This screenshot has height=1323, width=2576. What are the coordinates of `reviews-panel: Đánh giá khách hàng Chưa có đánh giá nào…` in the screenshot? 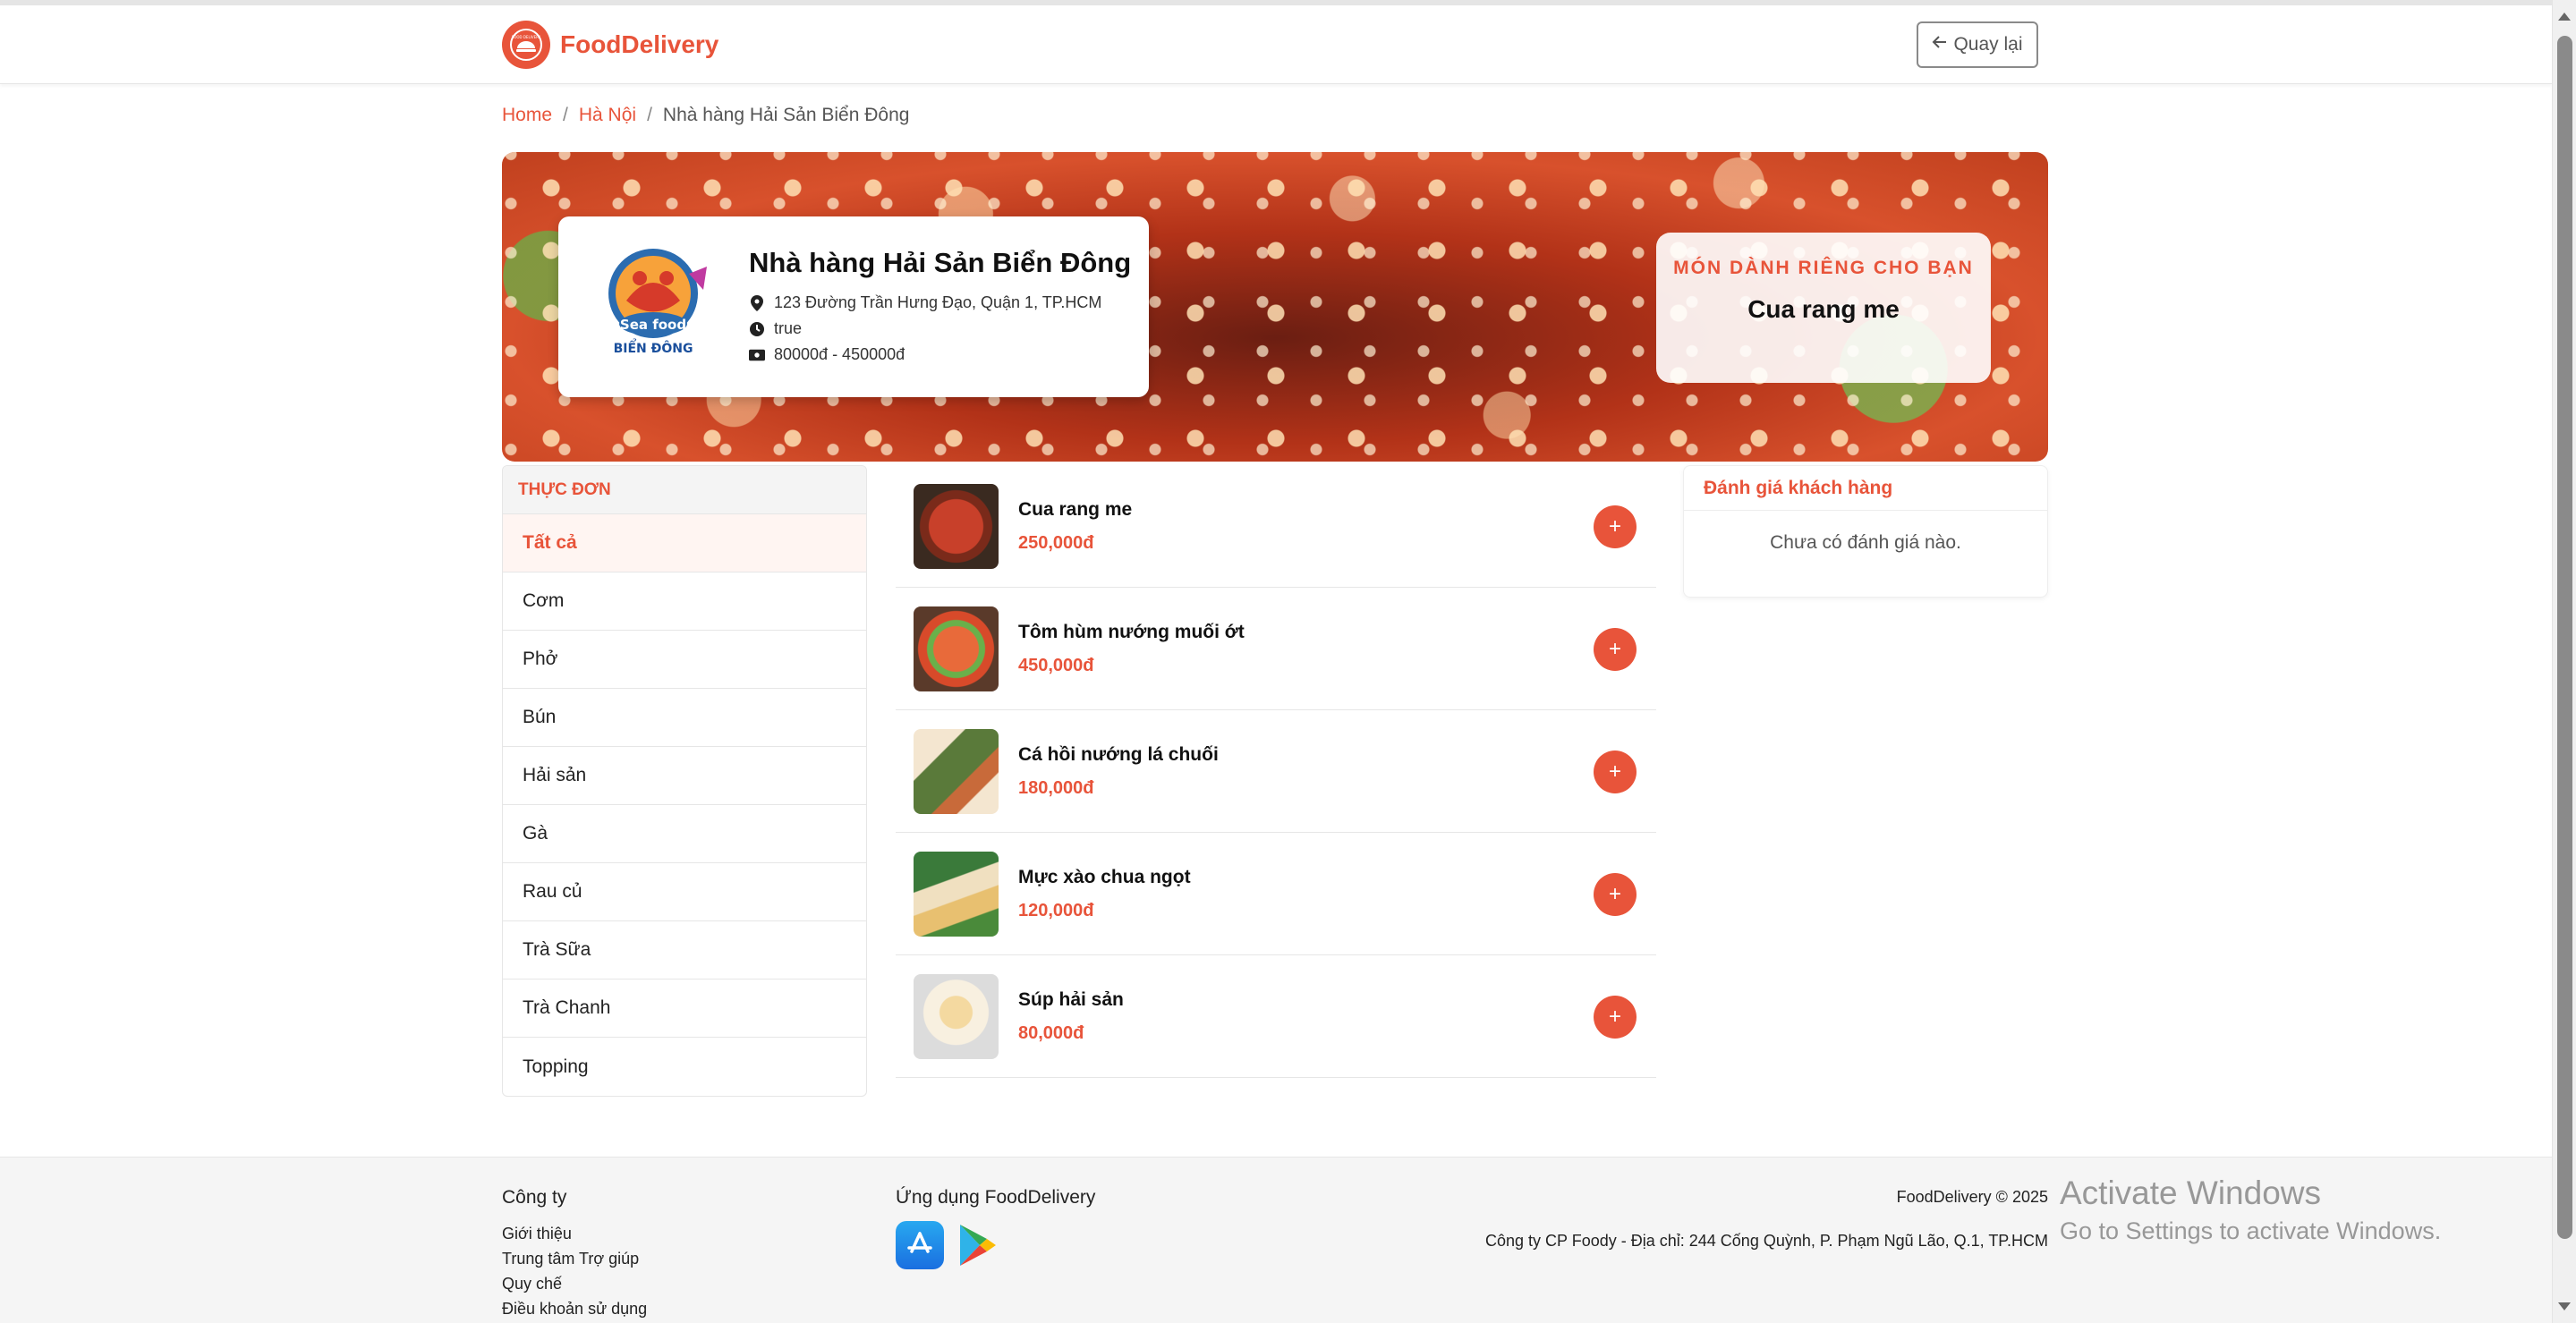 It's located at (1866, 531).